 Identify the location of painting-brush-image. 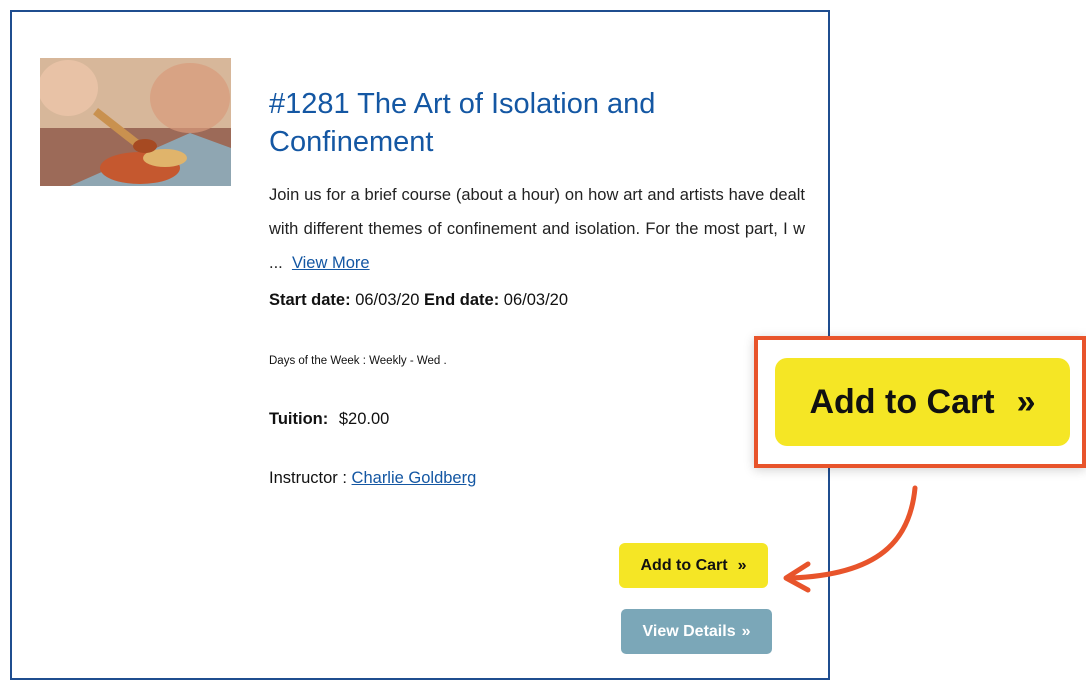
(135, 122).